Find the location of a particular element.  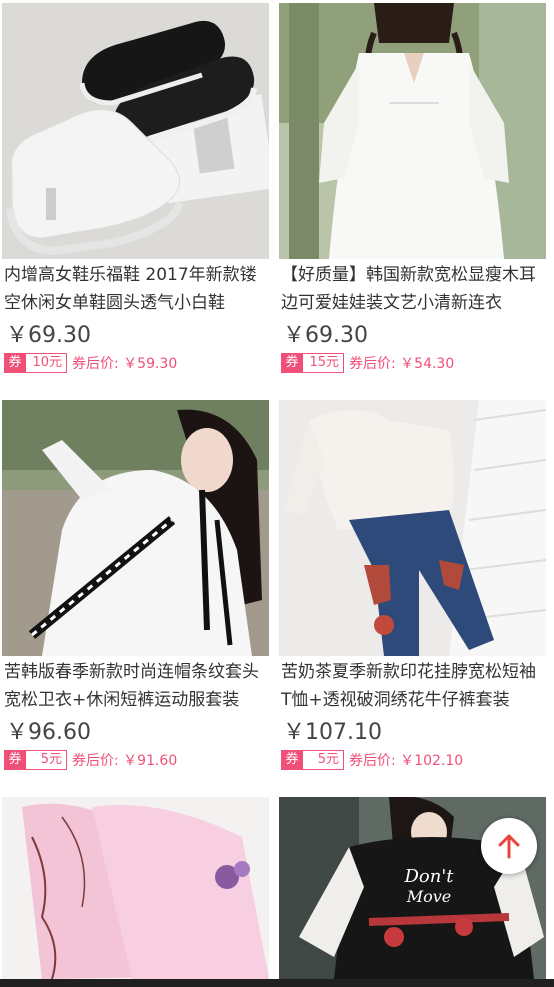

bottom-edge is located at coordinates (277, 983).